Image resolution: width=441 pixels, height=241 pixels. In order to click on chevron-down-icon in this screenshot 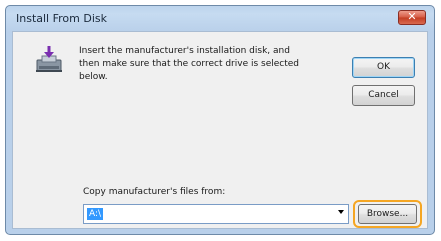, I will do `click(341, 212)`.